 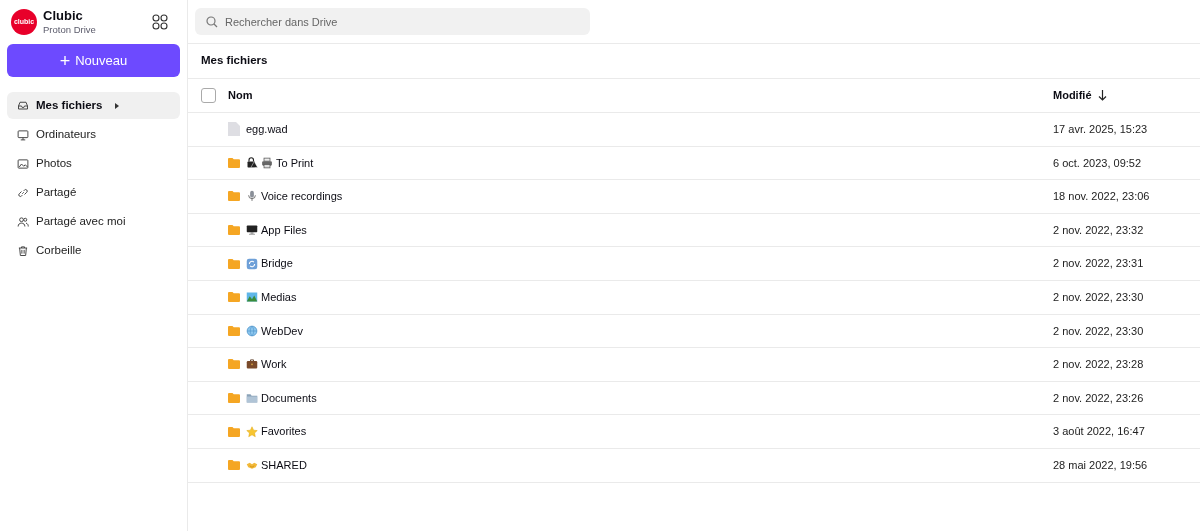 I want to click on file-row: Favorites 3 août 2022, 16:47, so click(x=694, y=432).